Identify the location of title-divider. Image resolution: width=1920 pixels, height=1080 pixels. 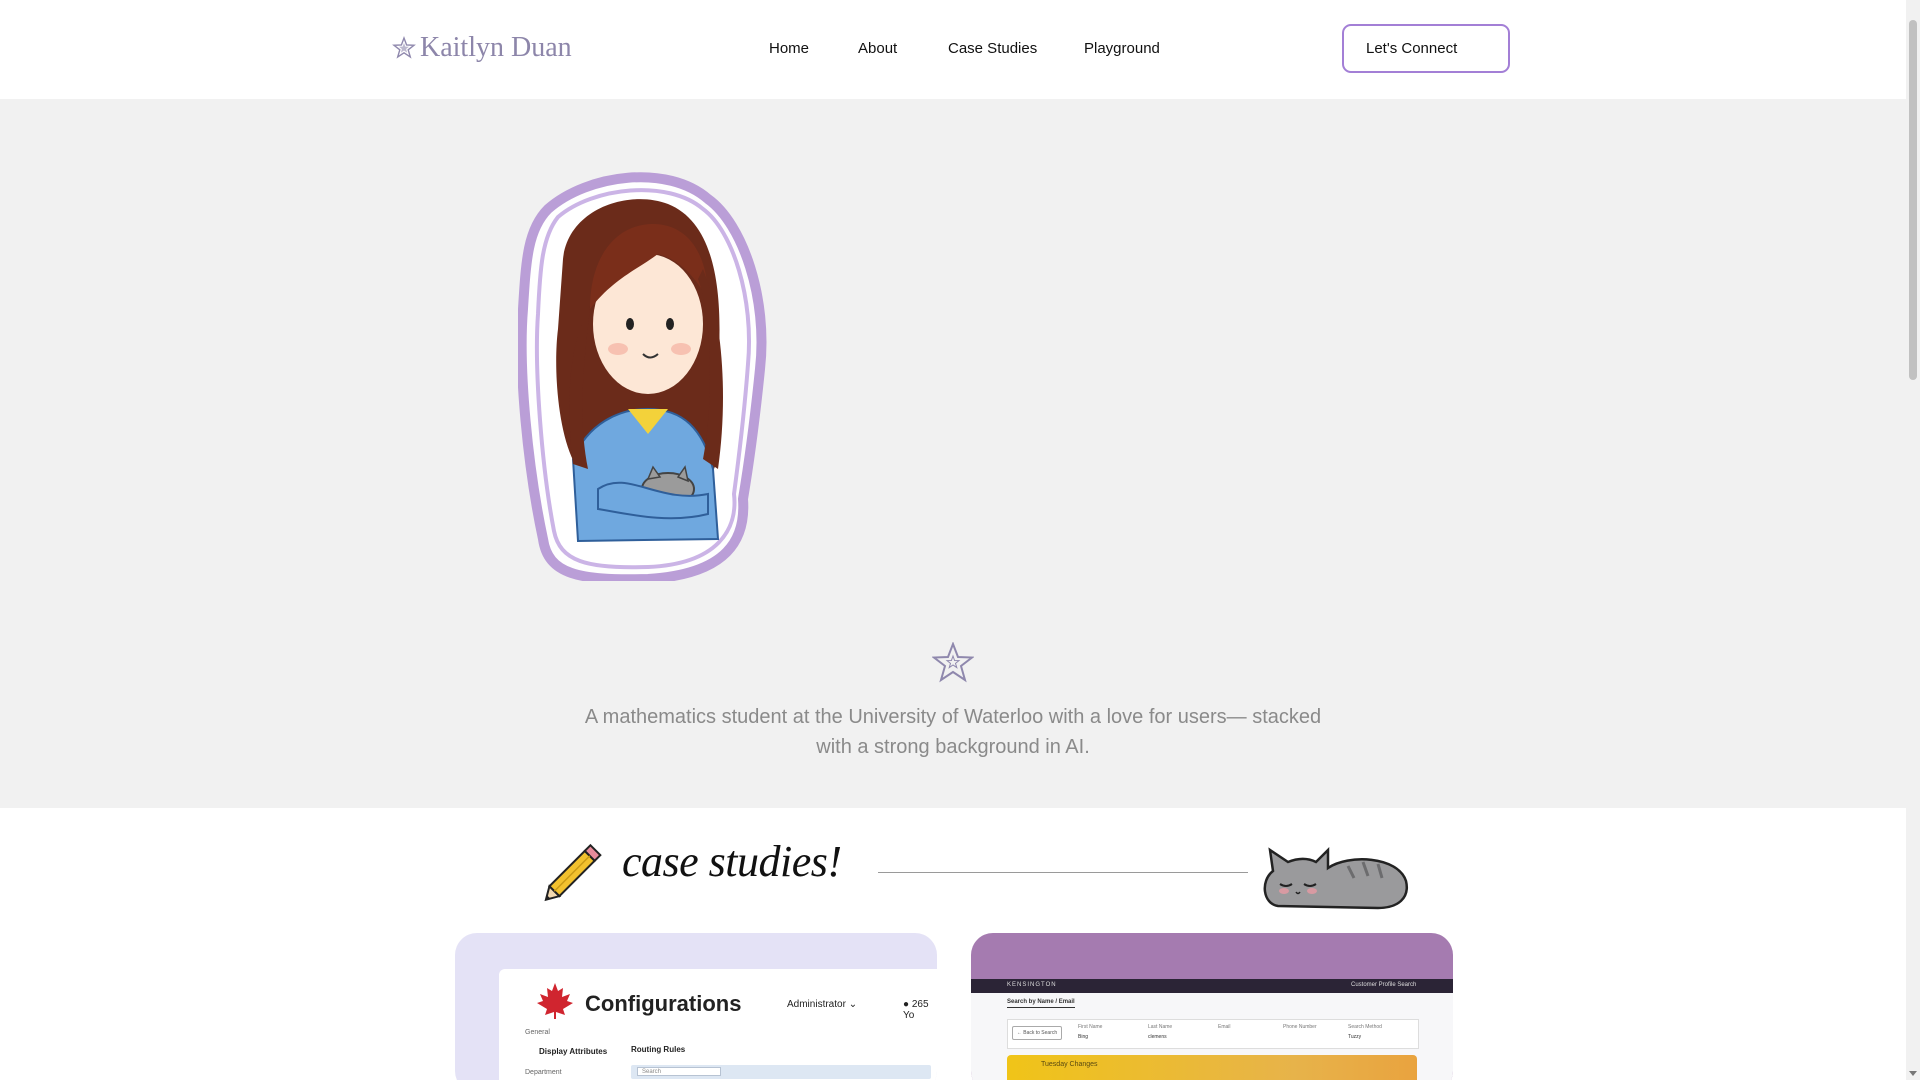
(1063, 872).